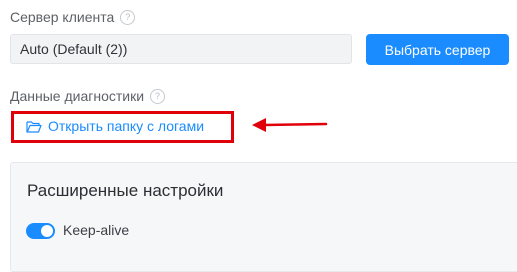 This screenshot has width=517, height=272. Describe the element at coordinates (290, 126) in the screenshot. I see `annotation-arrow-icon` at that location.